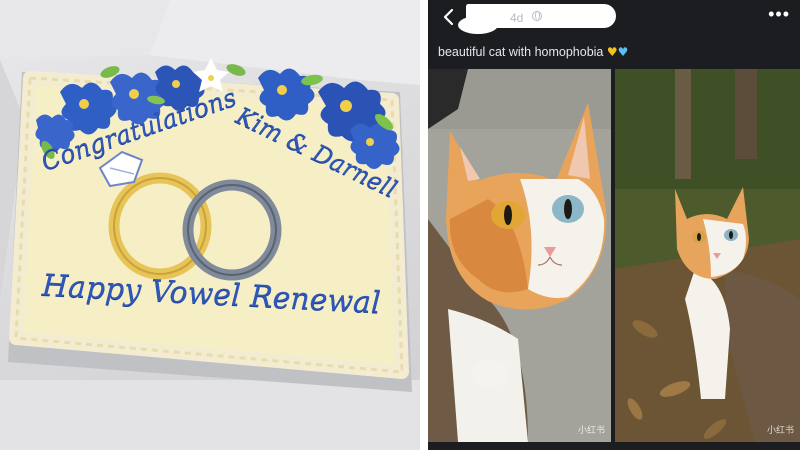 This screenshot has height=450, width=800. I want to click on watermark-left: 小红书, so click(591, 430).